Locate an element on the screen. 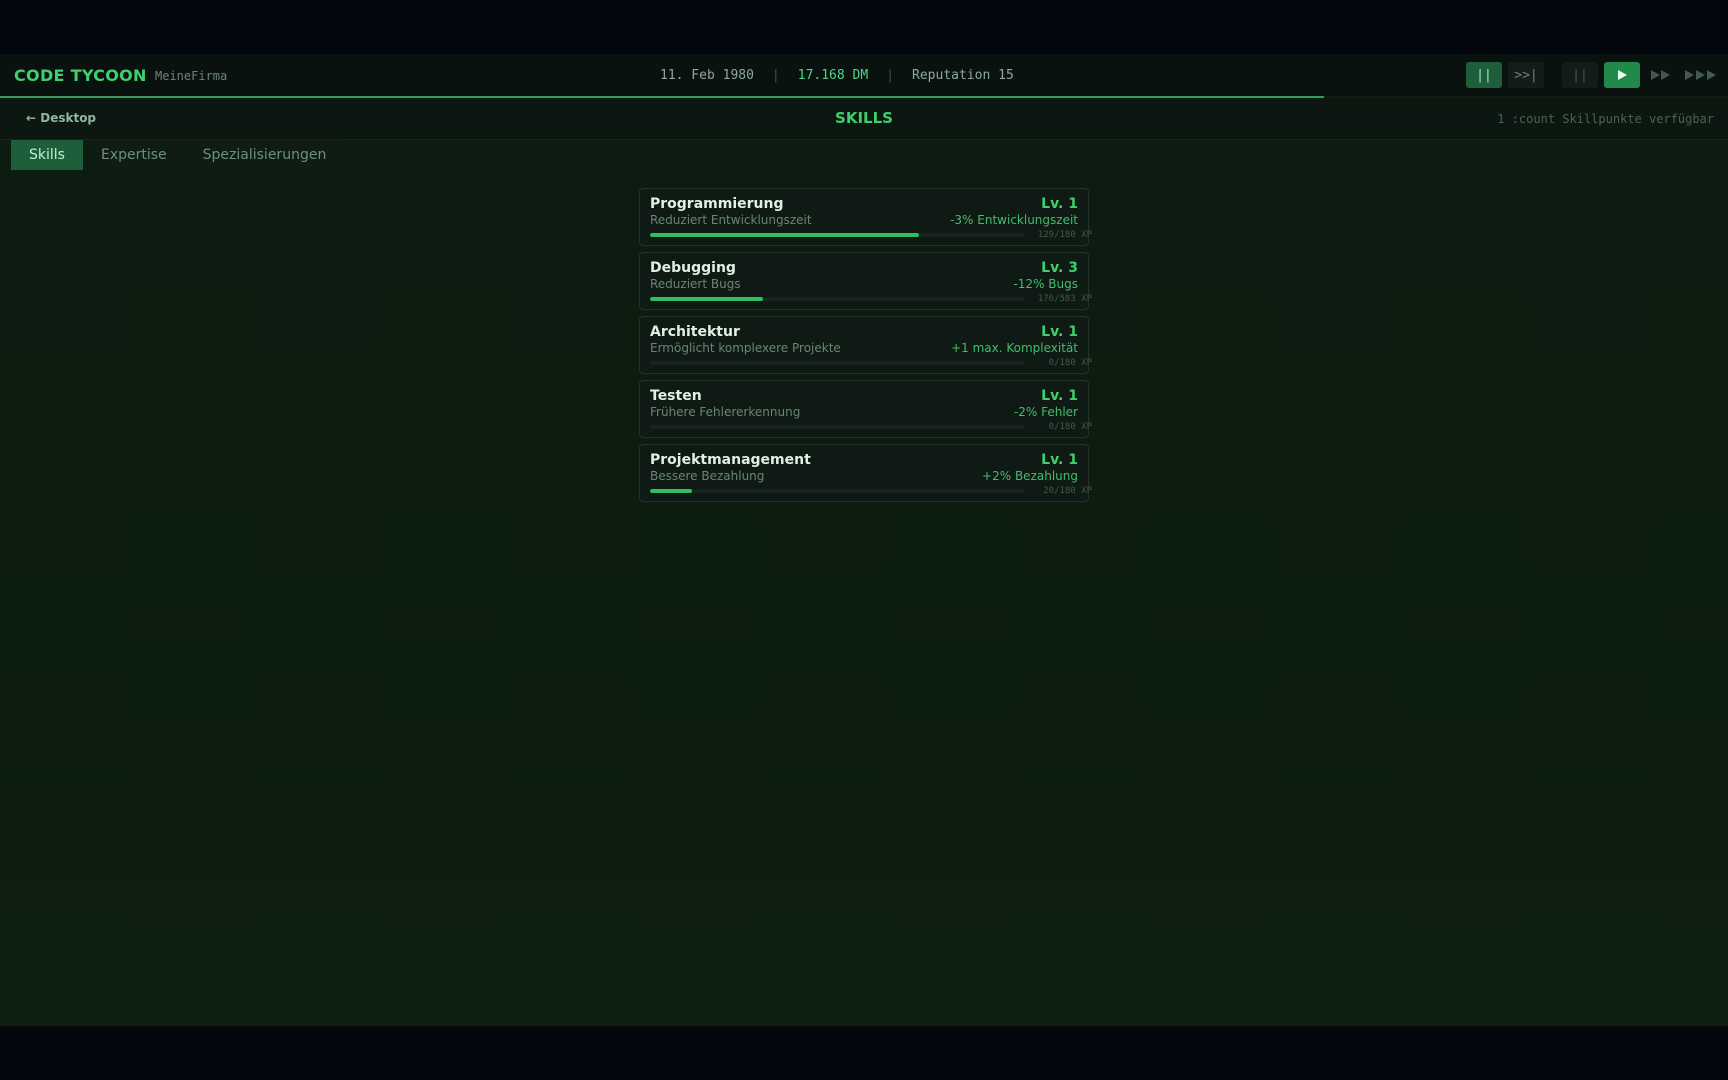  debug-pause-button: || is located at coordinates (1484, 75).